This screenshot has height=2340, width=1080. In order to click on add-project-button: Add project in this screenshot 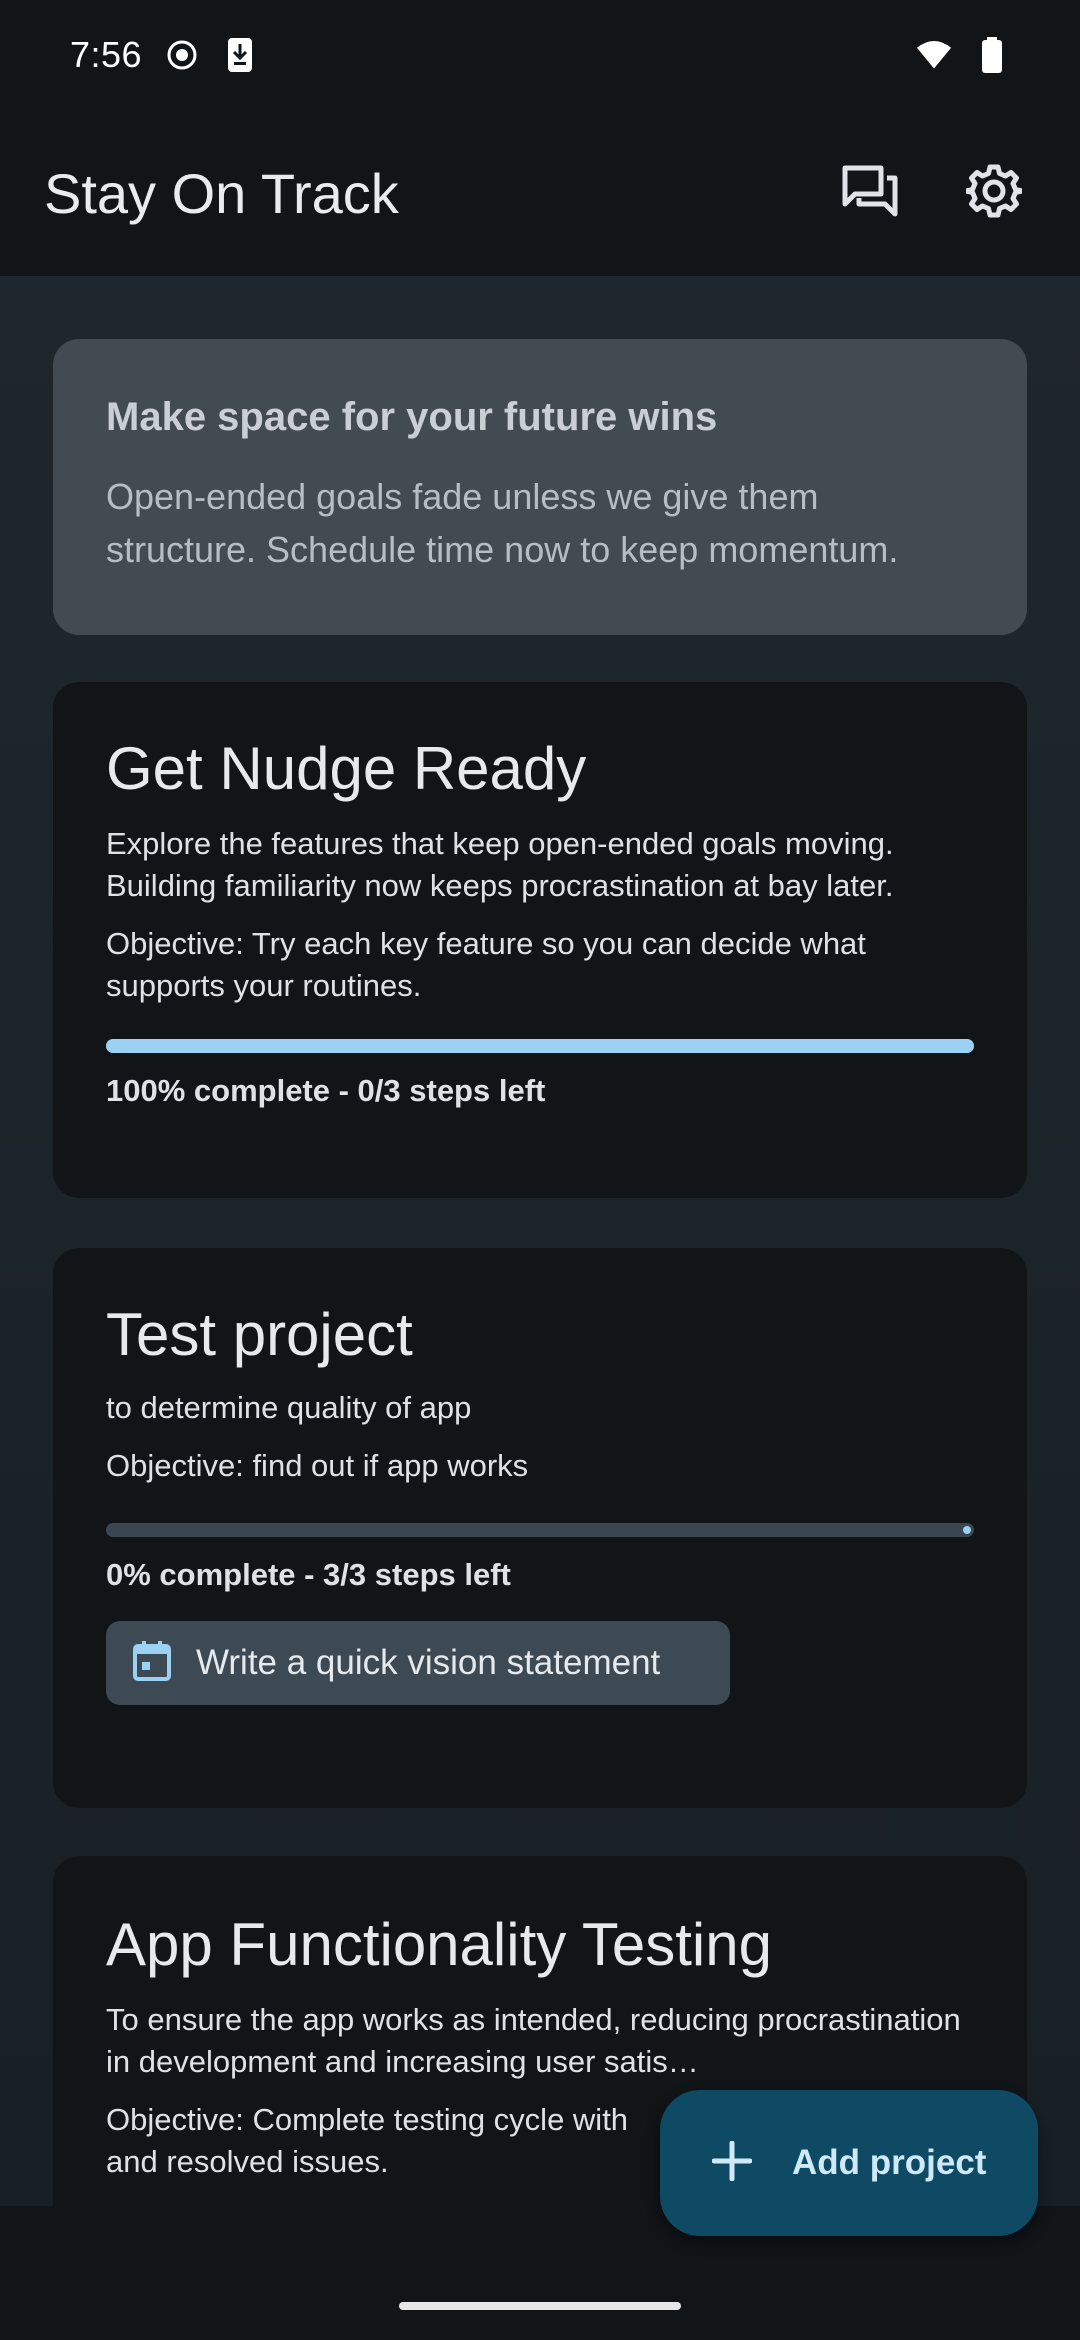, I will do `click(849, 2163)`.